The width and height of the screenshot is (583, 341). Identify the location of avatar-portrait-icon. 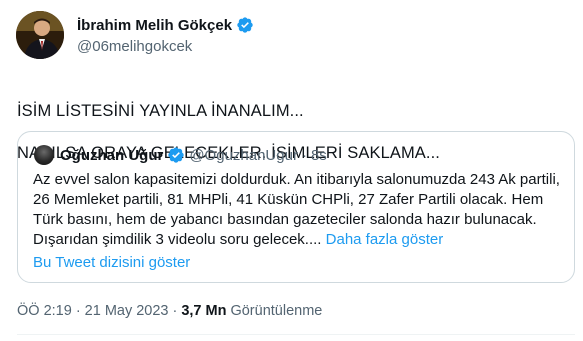
(40, 35).